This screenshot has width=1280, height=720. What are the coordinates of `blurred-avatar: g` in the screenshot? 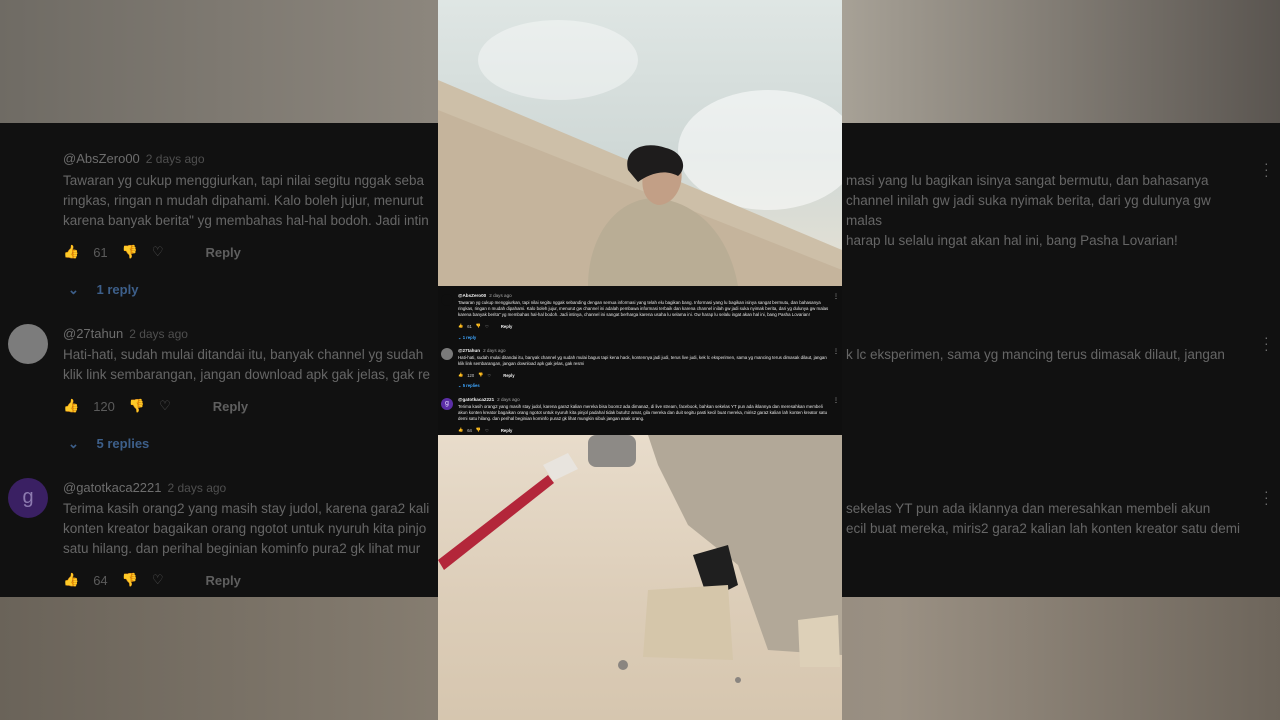 It's located at (28, 498).